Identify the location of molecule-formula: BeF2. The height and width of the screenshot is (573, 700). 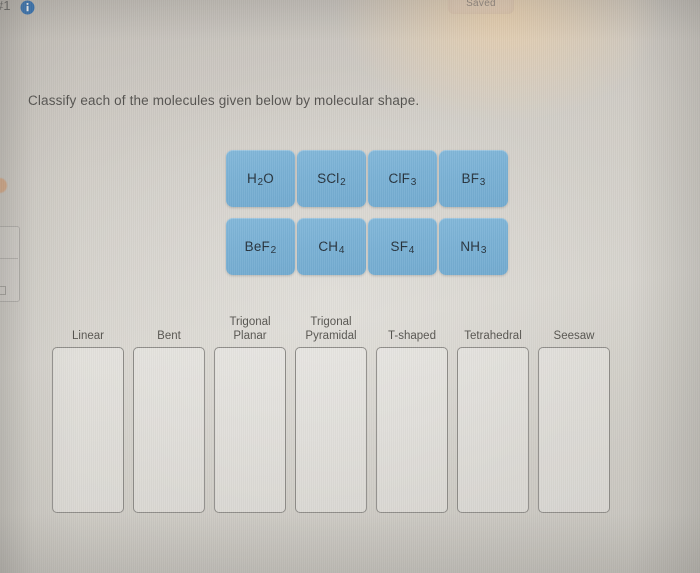
(260, 247).